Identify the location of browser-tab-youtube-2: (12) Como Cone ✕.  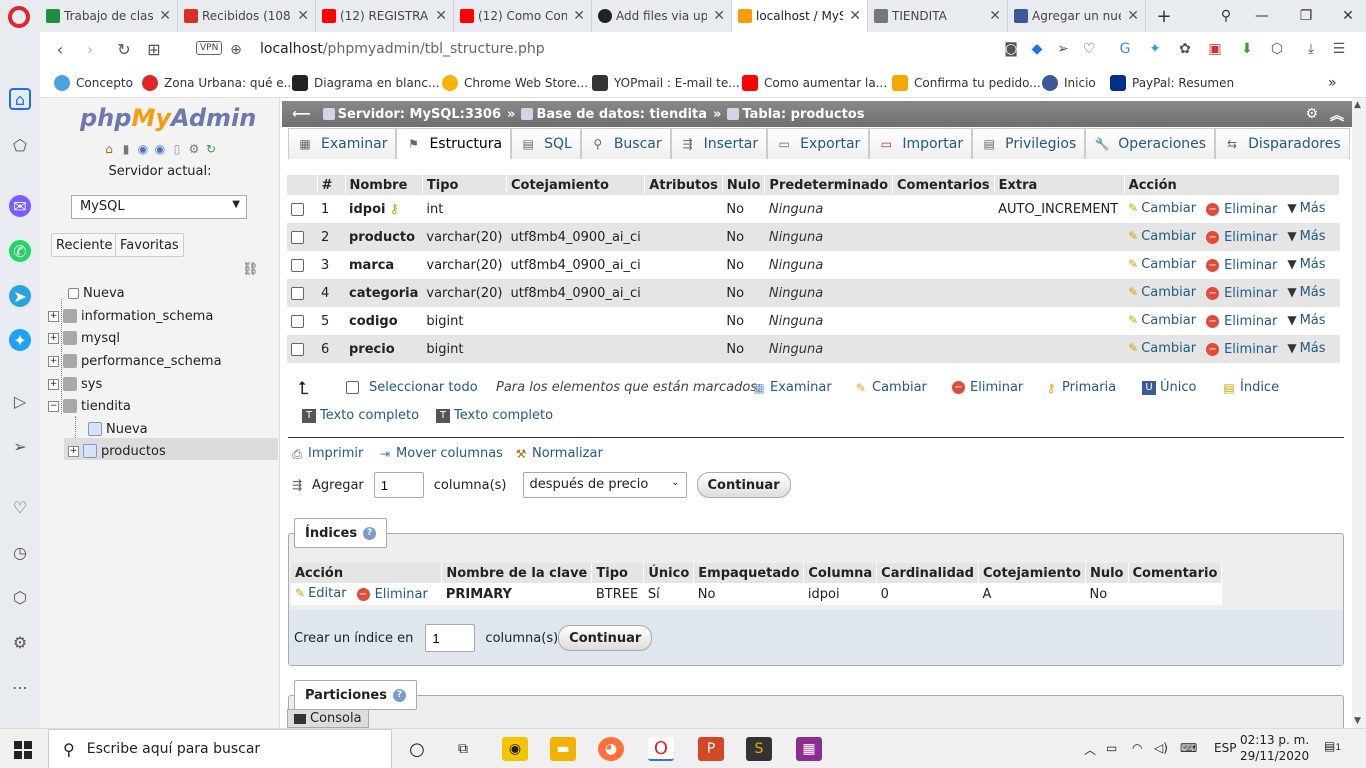
(523, 16).